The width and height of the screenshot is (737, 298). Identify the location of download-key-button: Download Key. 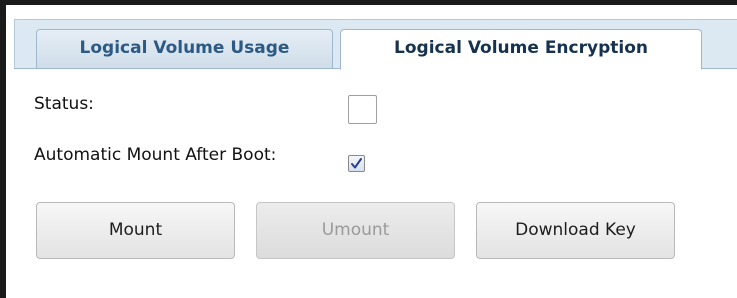
(575, 230).